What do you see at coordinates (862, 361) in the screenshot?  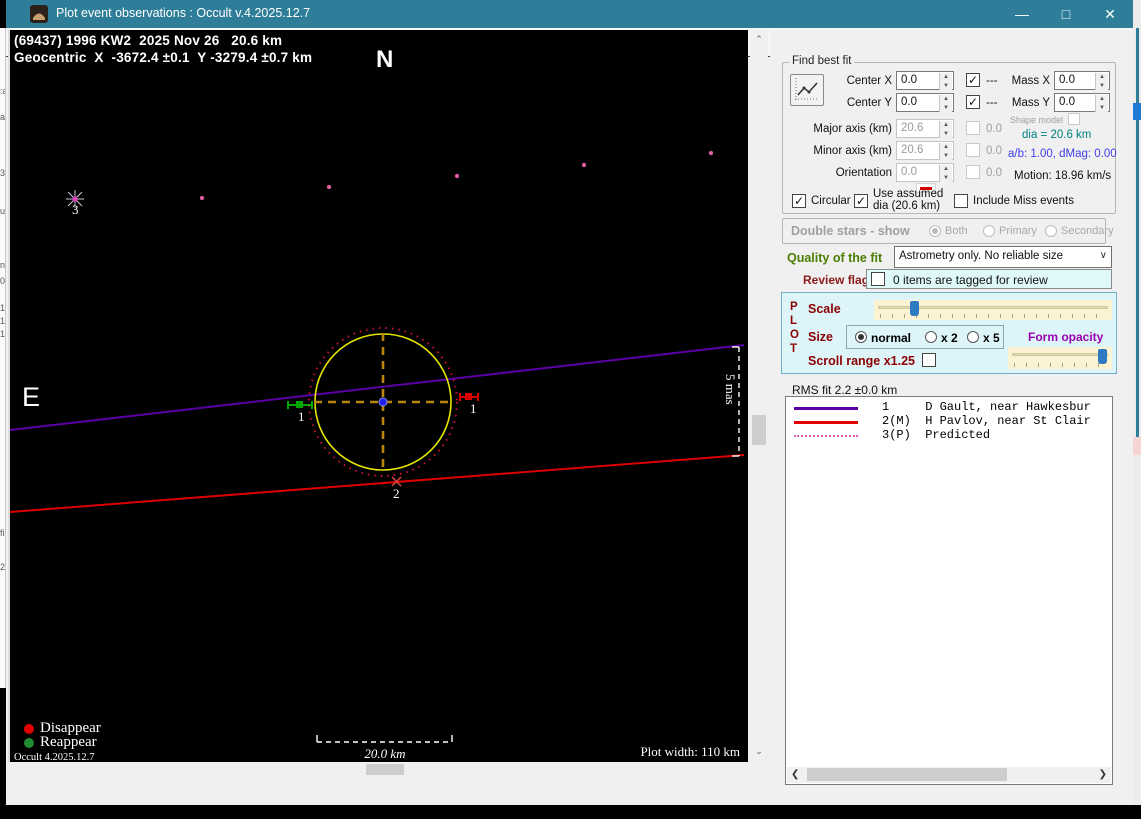 I see `scroll-range-label: Scroll range x1.25` at bounding box center [862, 361].